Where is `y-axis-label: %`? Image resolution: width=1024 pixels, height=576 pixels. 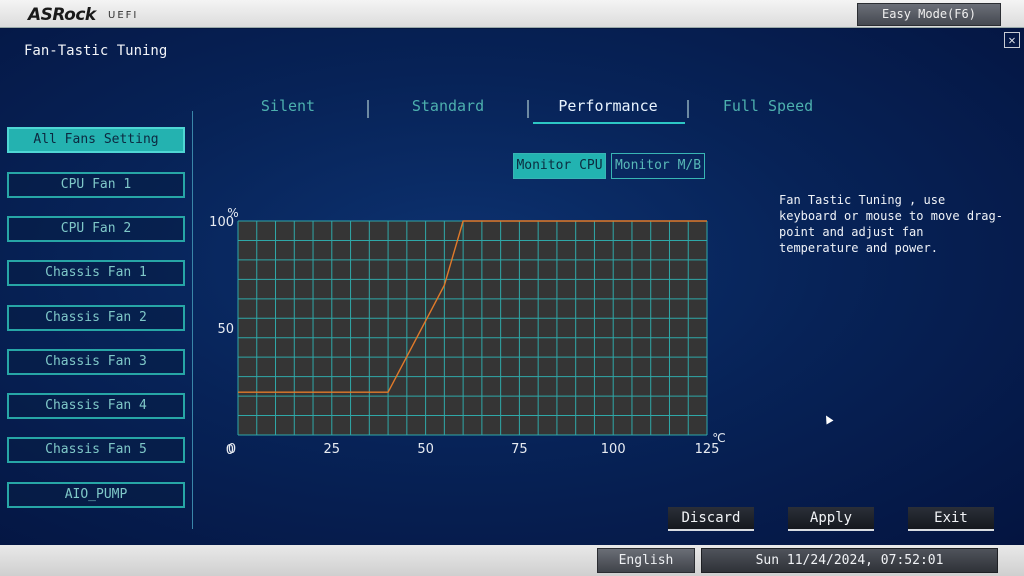 y-axis-label: % is located at coordinates (232, 213).